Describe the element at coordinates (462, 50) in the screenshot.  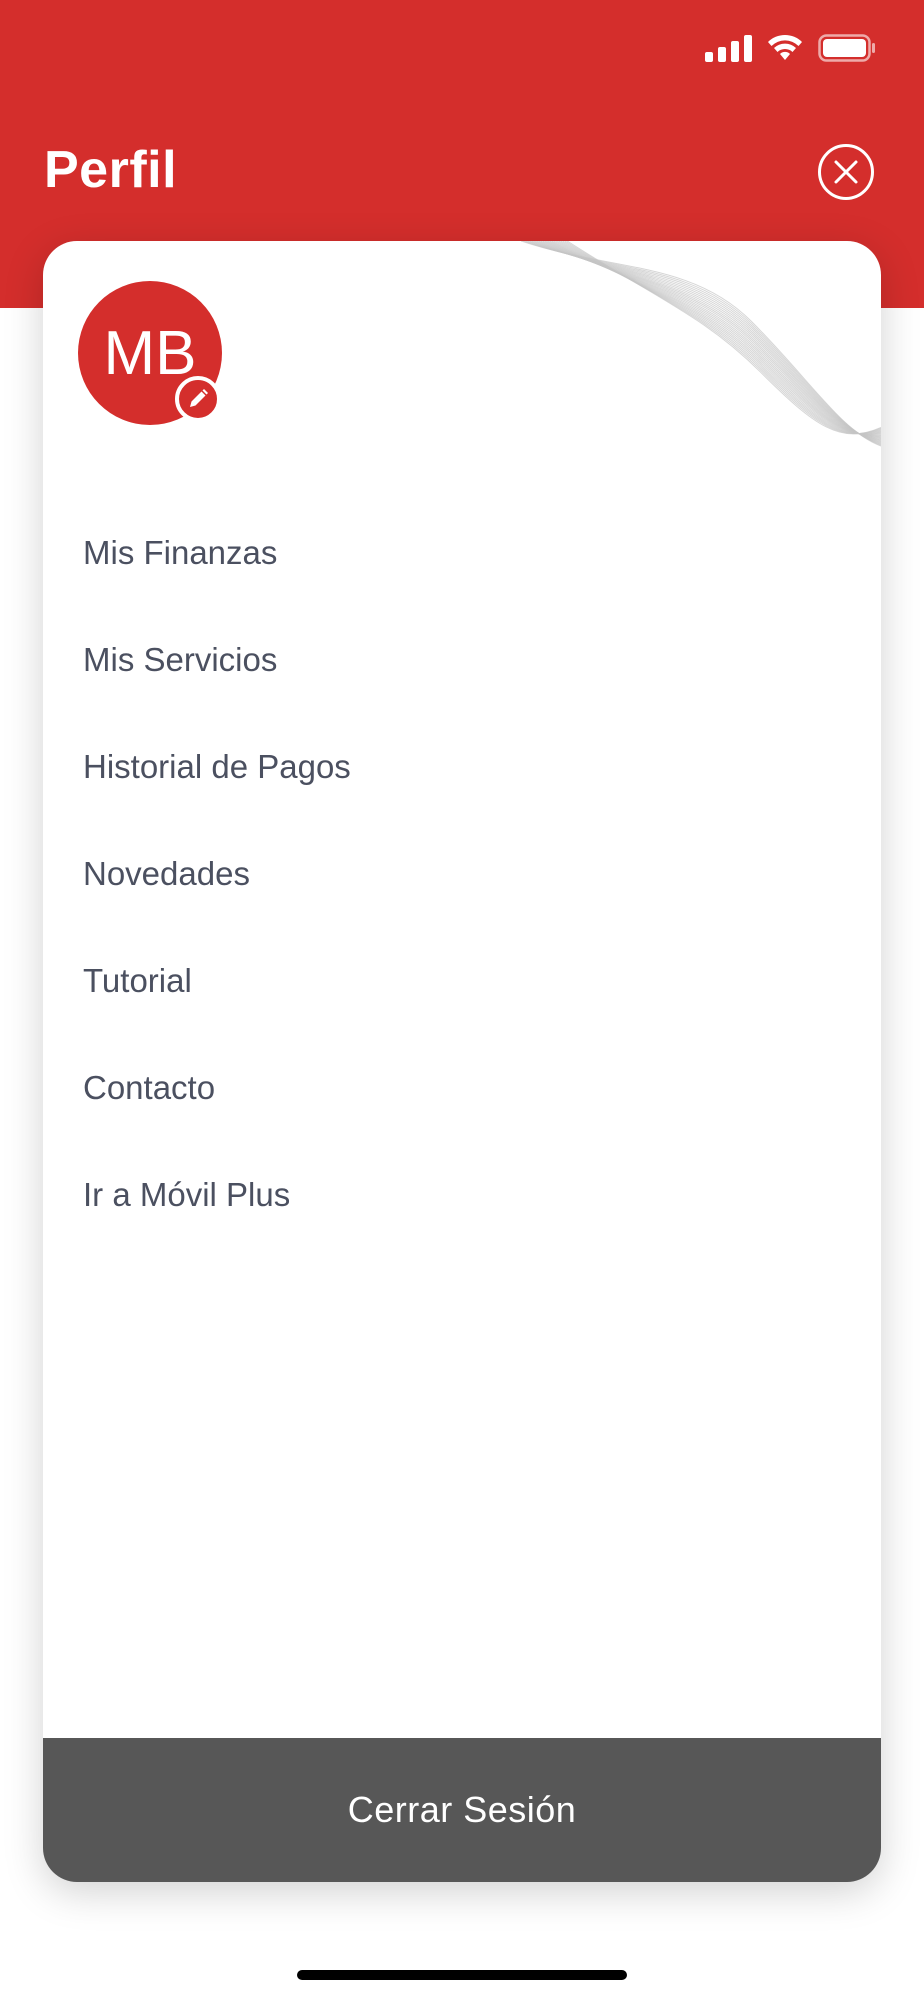
I see `status-bar` at that location.